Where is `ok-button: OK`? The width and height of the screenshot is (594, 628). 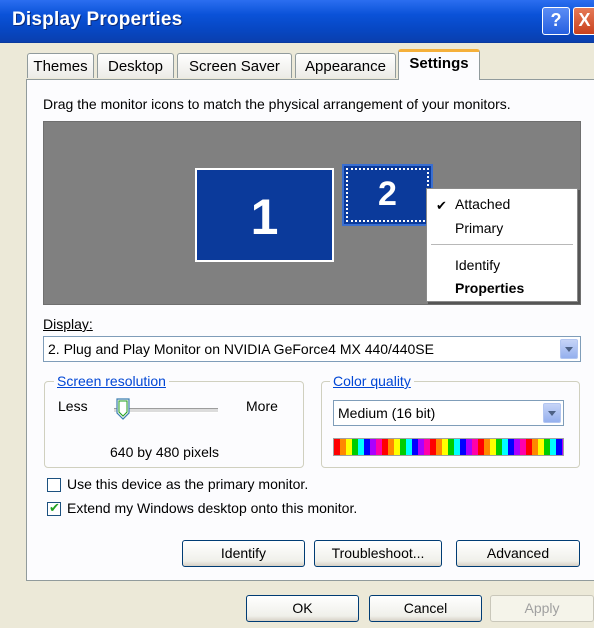
ok-button: OK is located at coordinates (302, 608).